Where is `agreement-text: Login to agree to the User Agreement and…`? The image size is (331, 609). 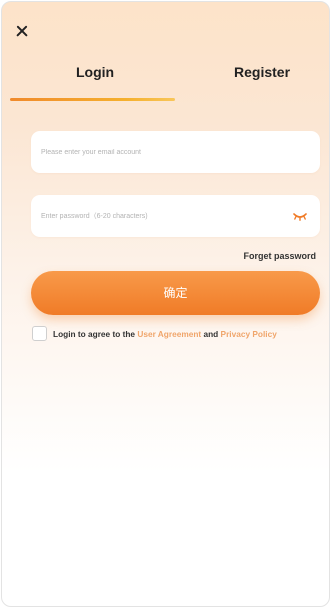
agreement-text: Login to agree to the User Agreement and… is located at coordinates (165, 334).